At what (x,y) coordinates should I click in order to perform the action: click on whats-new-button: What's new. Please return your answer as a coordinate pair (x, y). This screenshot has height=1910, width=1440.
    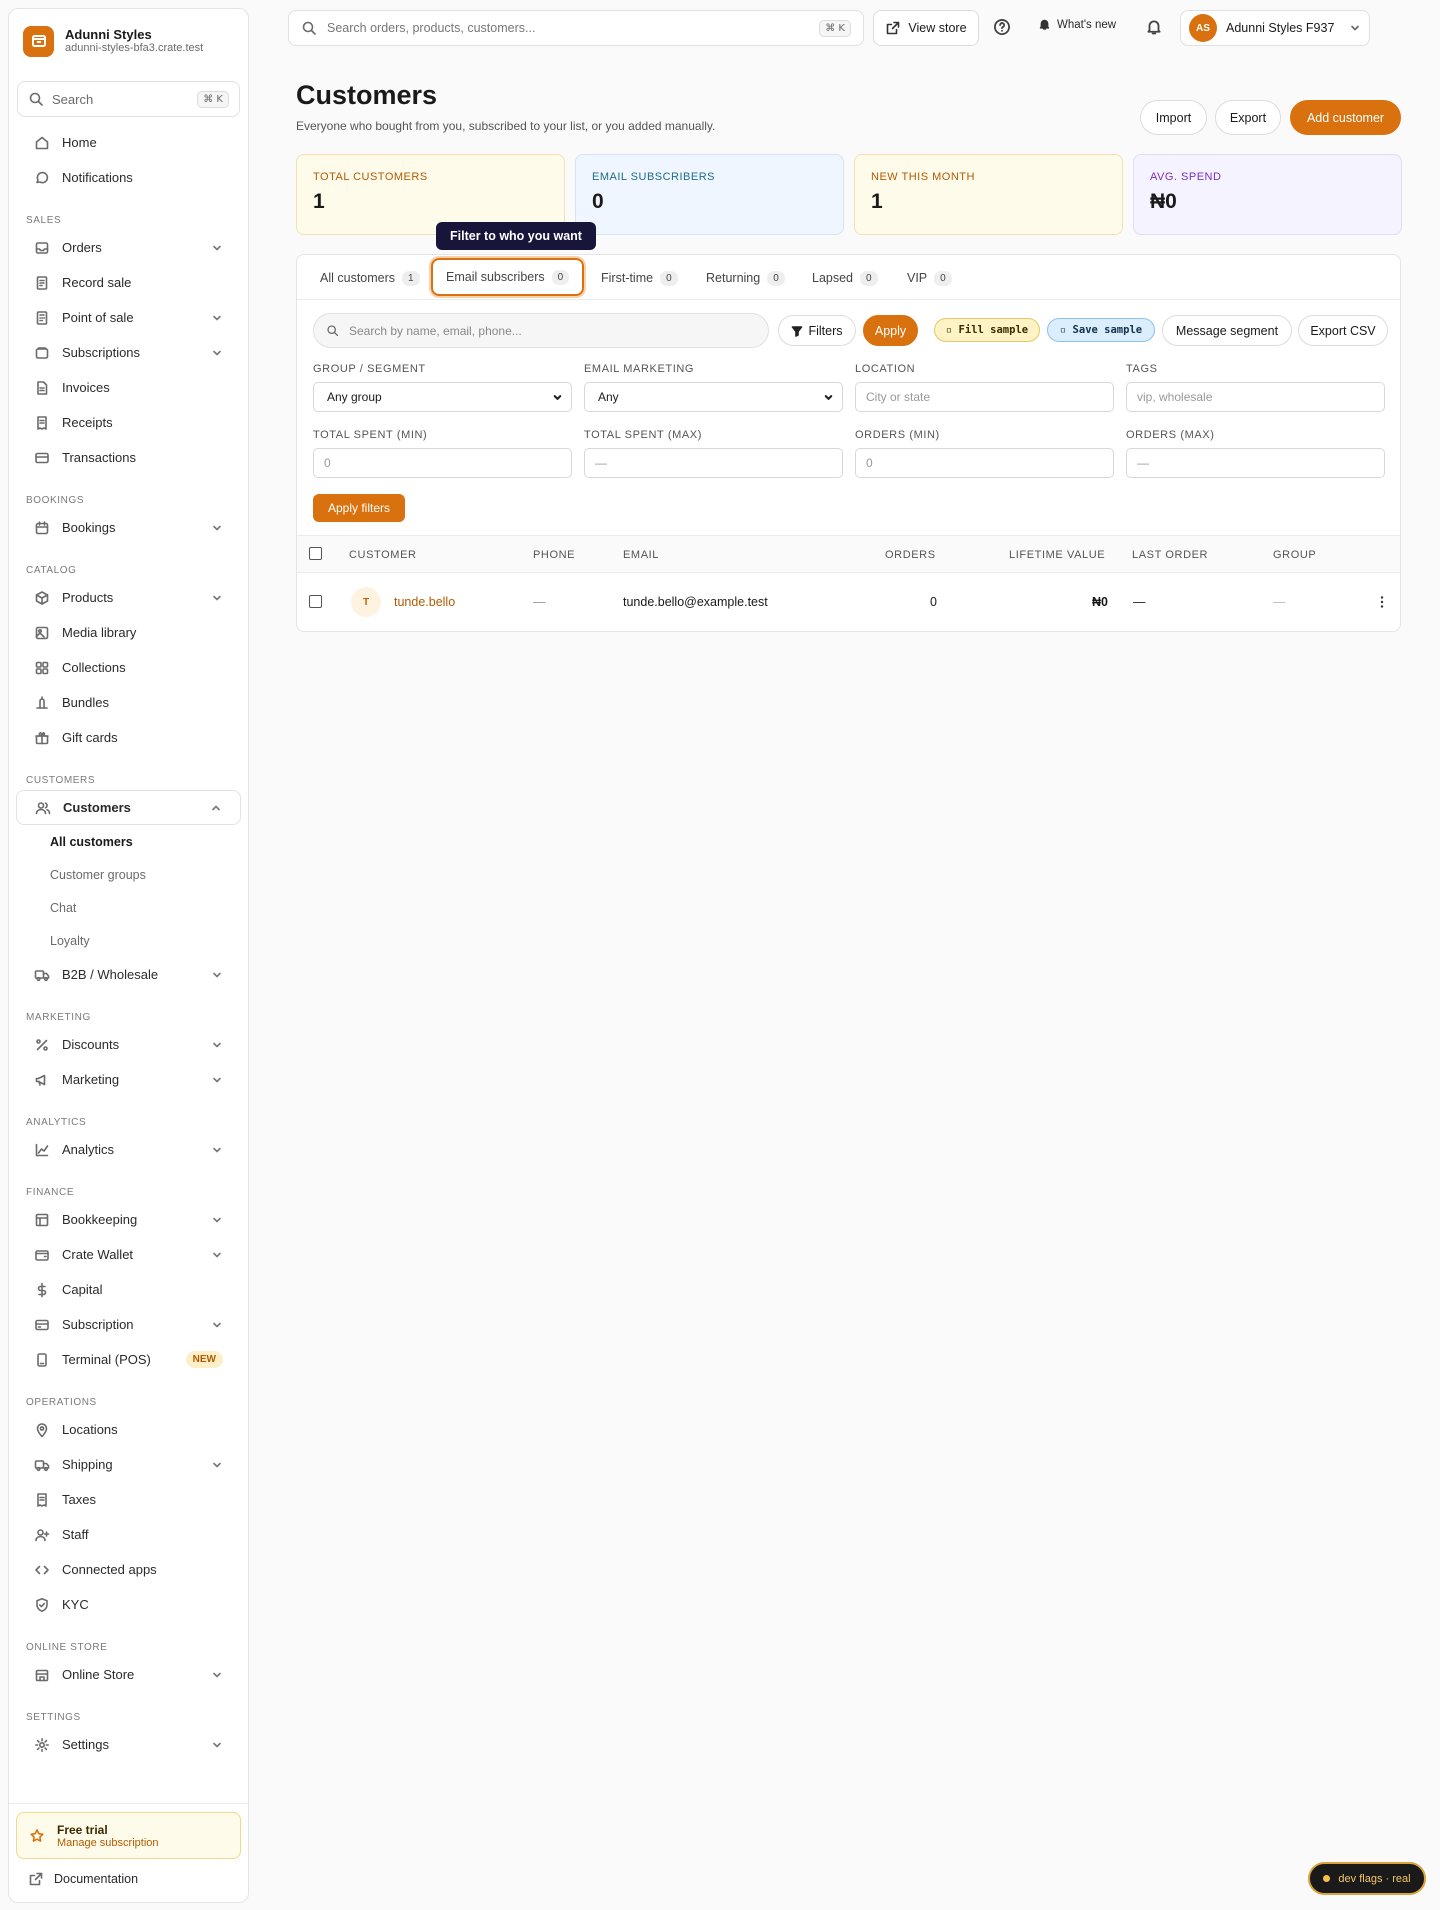
    Looking at the image, I should click on (1077, 24).